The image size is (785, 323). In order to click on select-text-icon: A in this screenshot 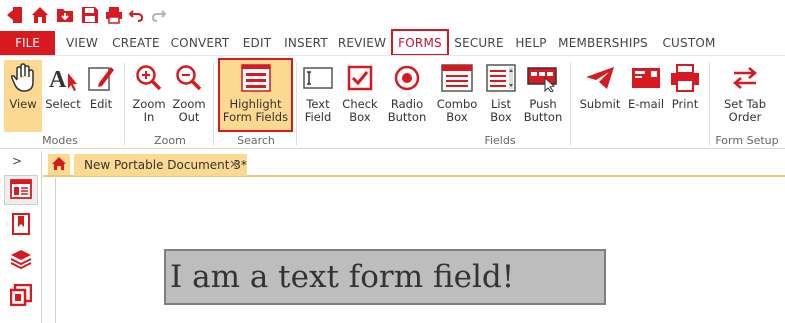, I will do `click(63, 78)`.